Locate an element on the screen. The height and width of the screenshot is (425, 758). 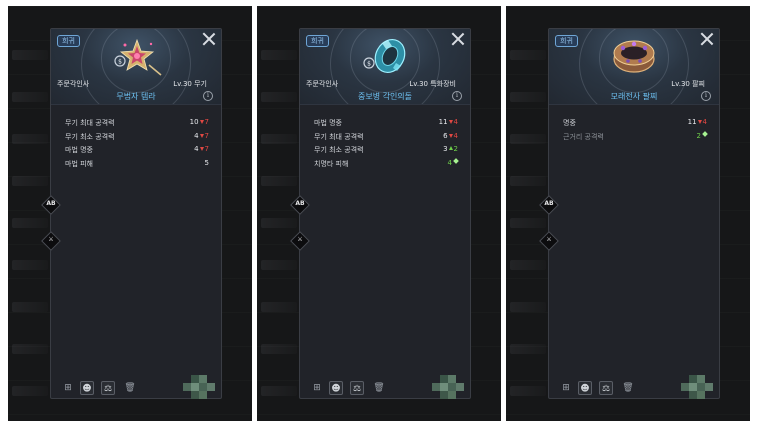
stat-label: 명중 is located at coordinates (569, 123).